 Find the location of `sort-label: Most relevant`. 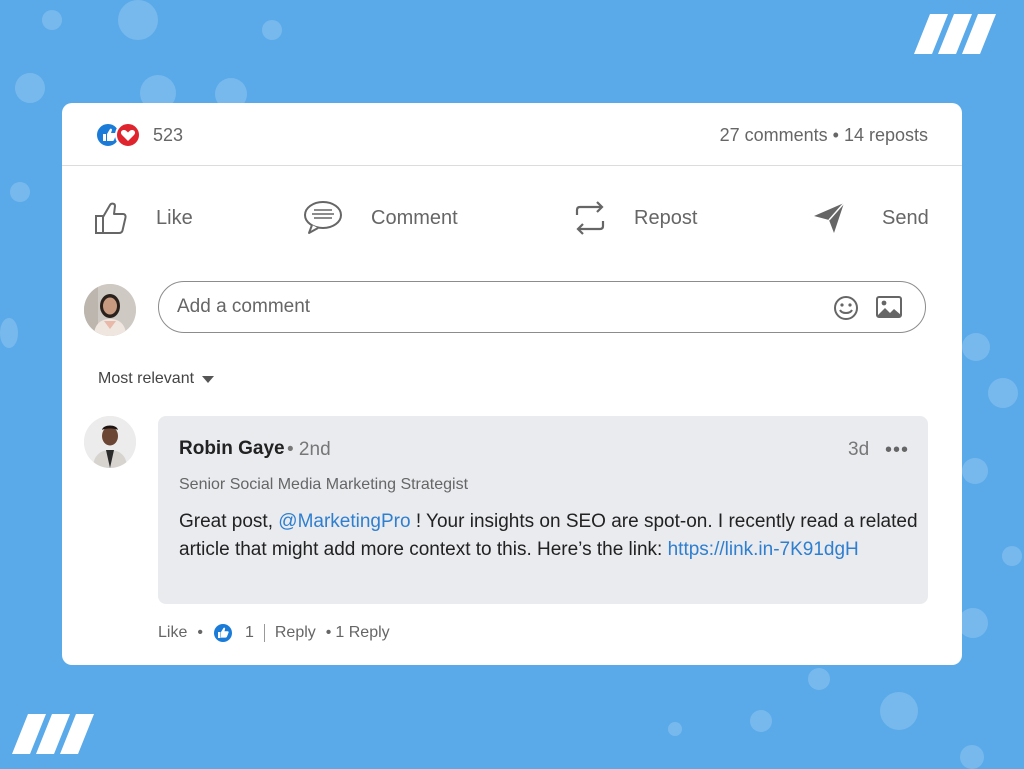

sort-label: Most relevant is located at coordinates (146, 378).